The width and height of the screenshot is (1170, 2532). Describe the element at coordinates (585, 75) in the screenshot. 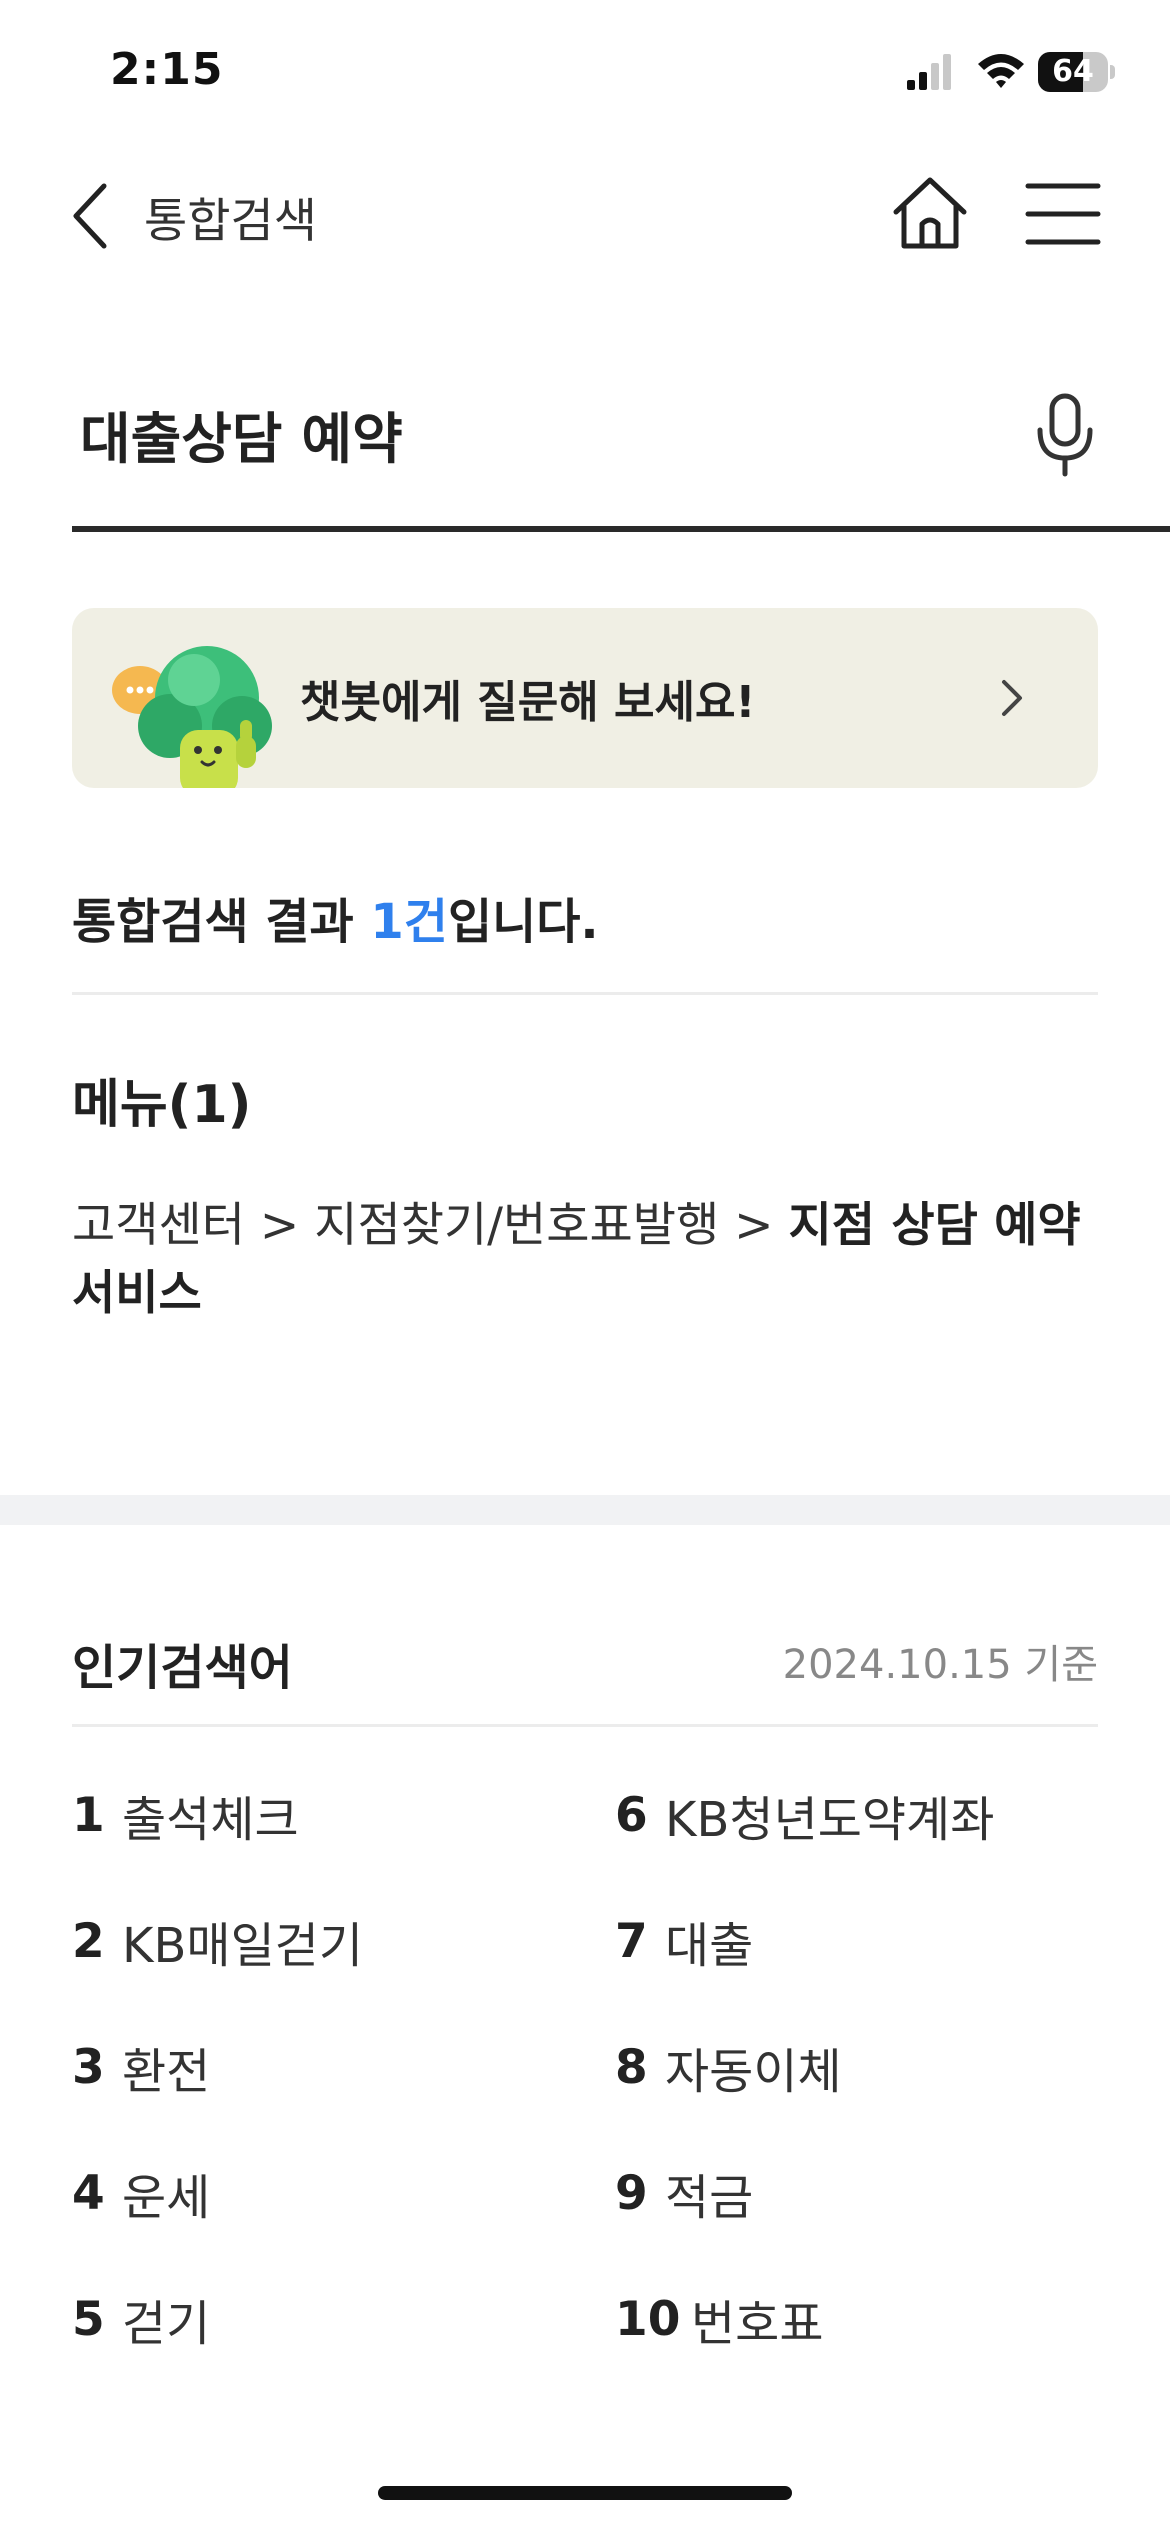

I see `status-bar: 2:15 64` at that location.